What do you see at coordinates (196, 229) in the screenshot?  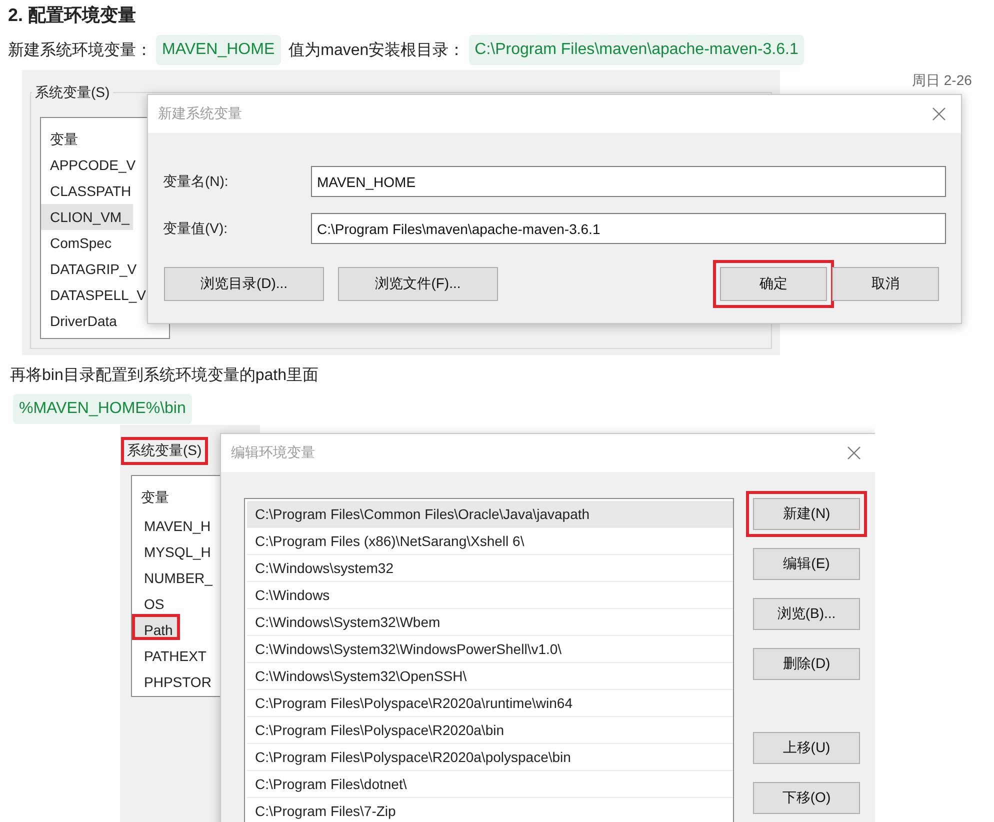 I see `field-label: 变量值(V):` at bounding box center [196, 229].